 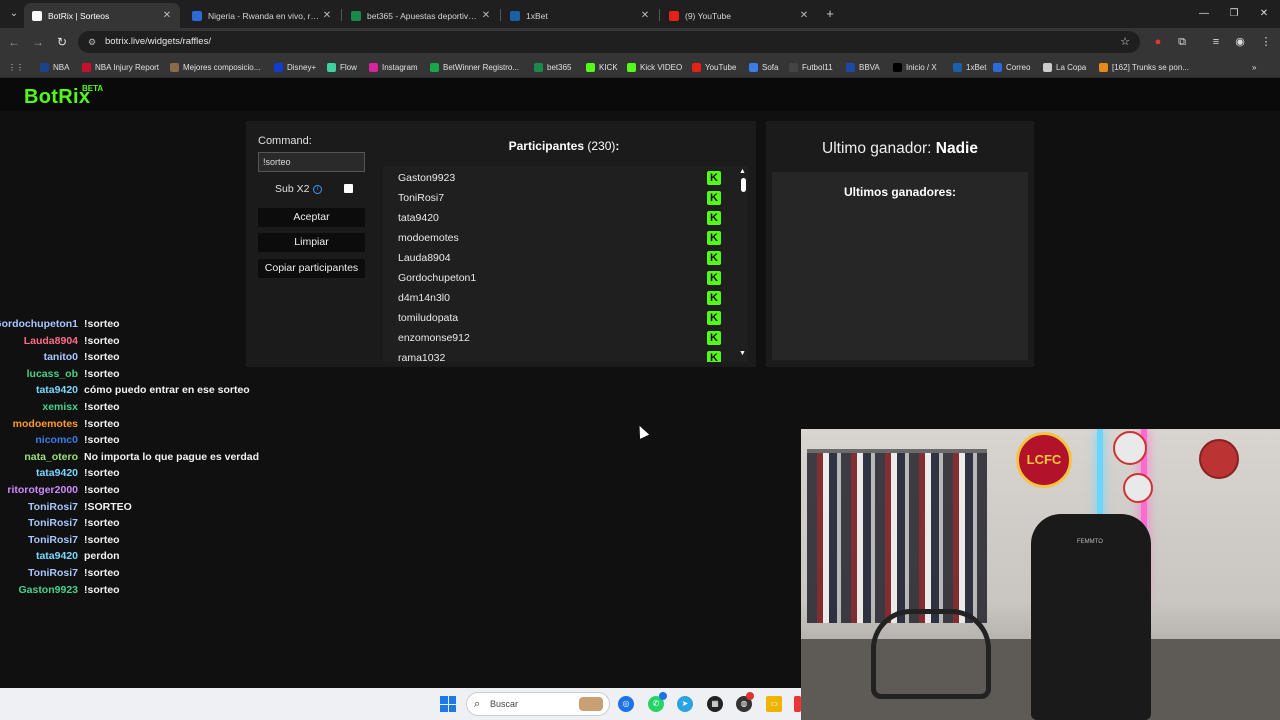 I want to click on participant-row: enzomonse912 K, so click(x=555, y=338).